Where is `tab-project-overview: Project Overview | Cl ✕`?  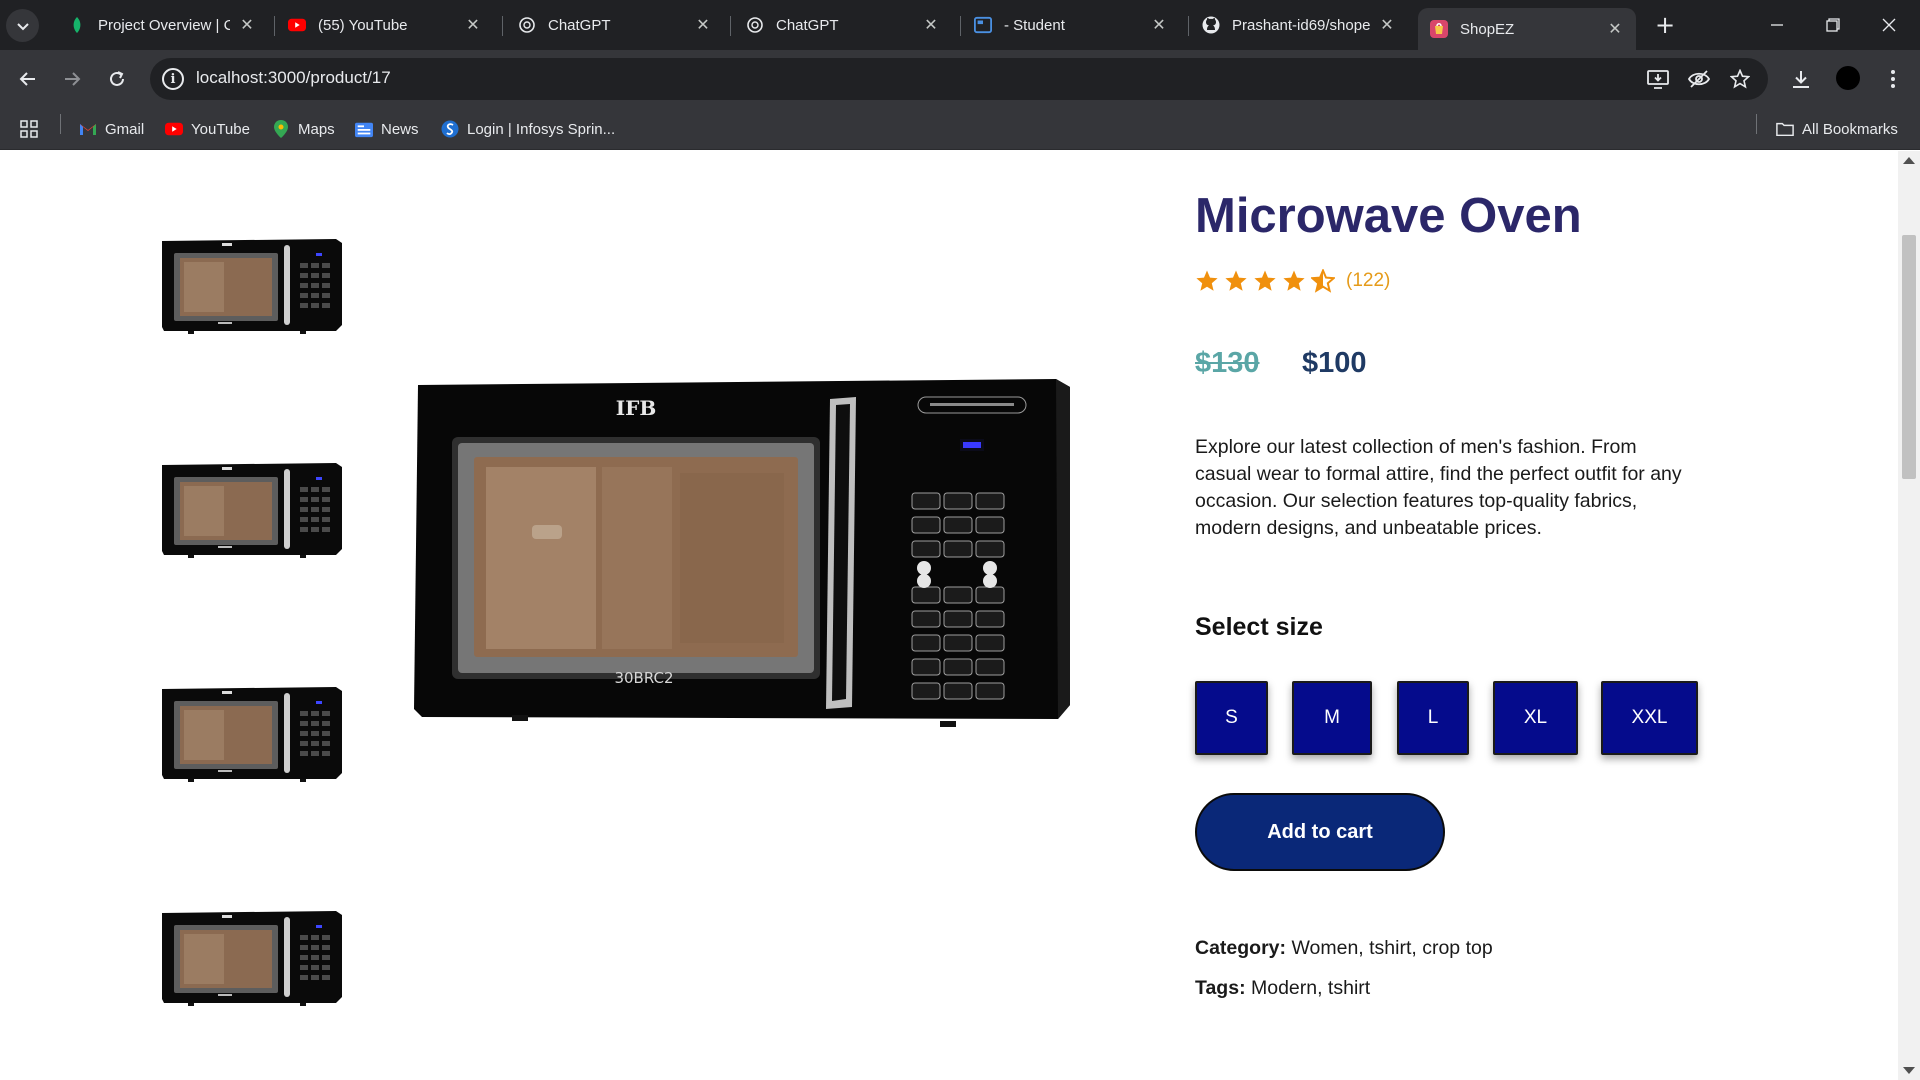
tab-project-overview: Project Overview | Cl ✕ is located at coordinates (162, 25).